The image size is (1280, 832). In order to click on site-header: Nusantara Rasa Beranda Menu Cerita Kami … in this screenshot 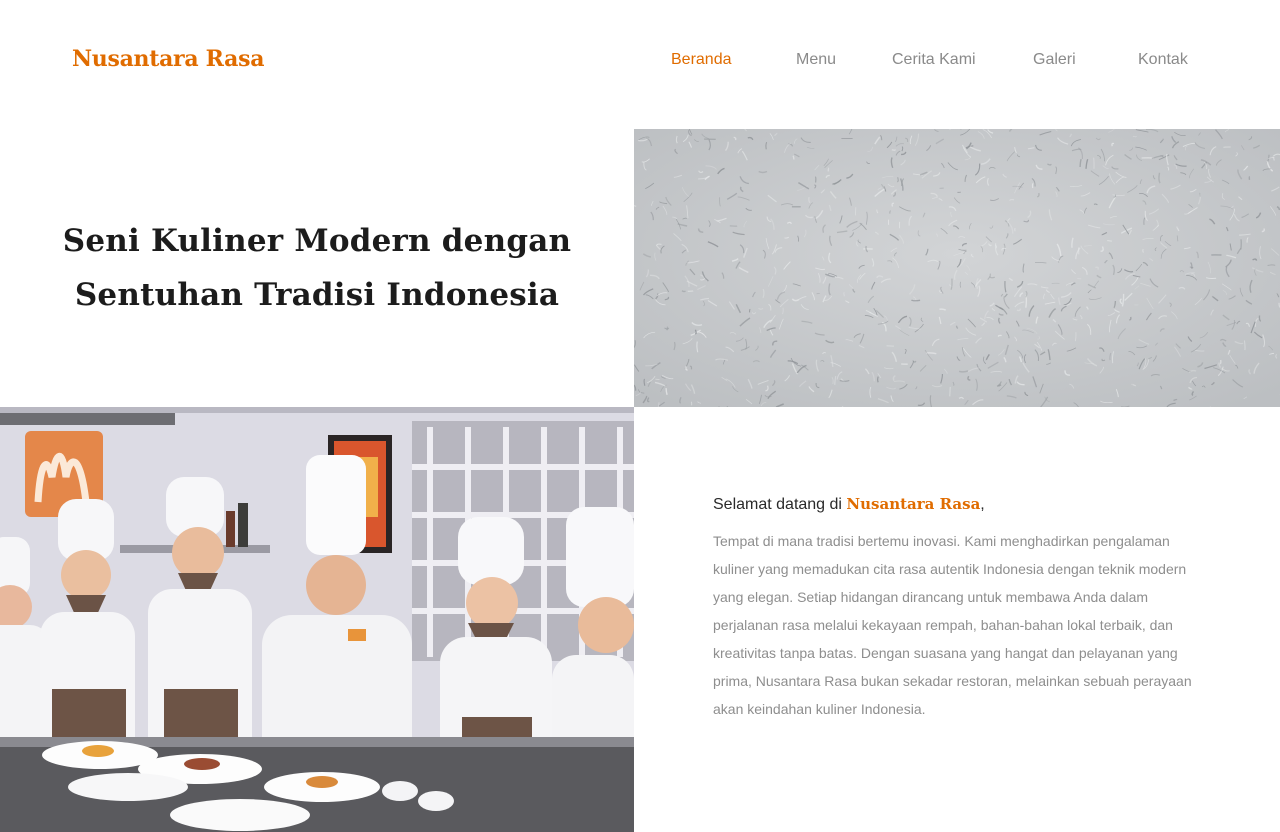, I will do `click(640, 60)`.